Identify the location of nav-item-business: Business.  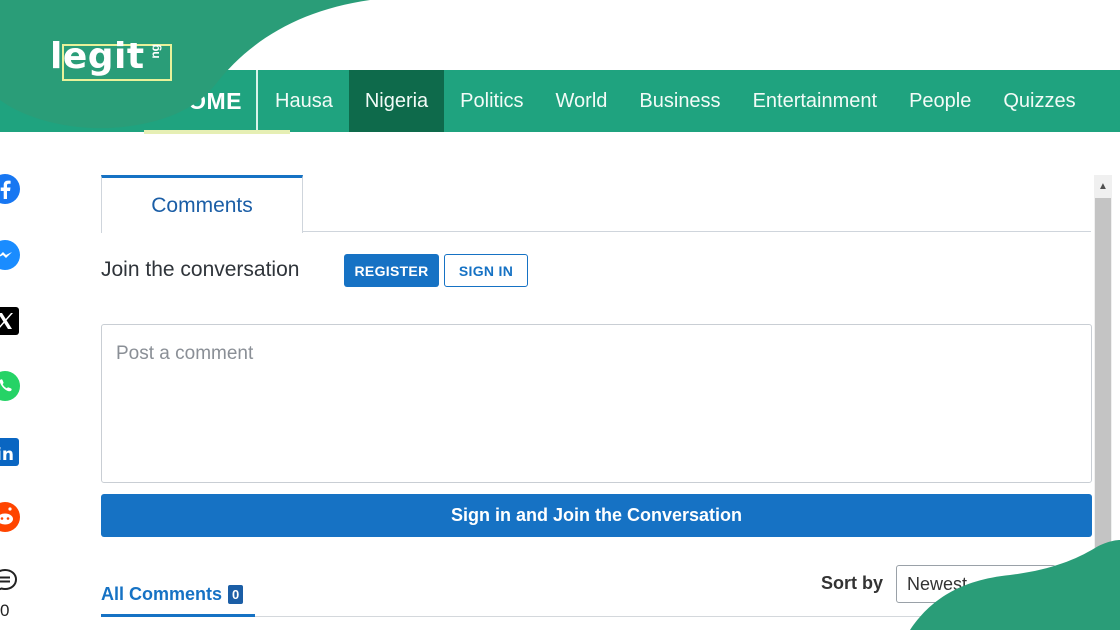
(679, 101).